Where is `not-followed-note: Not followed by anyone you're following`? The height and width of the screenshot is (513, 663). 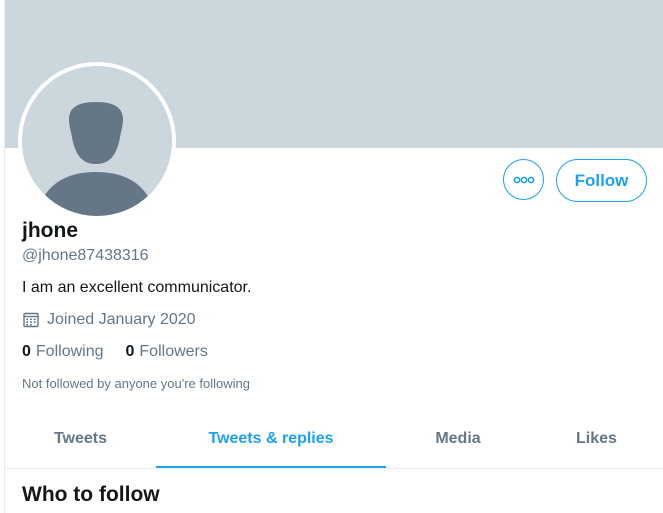 not-followed-note: Not followed by anyone you're following is located at coordinates (136, 383).